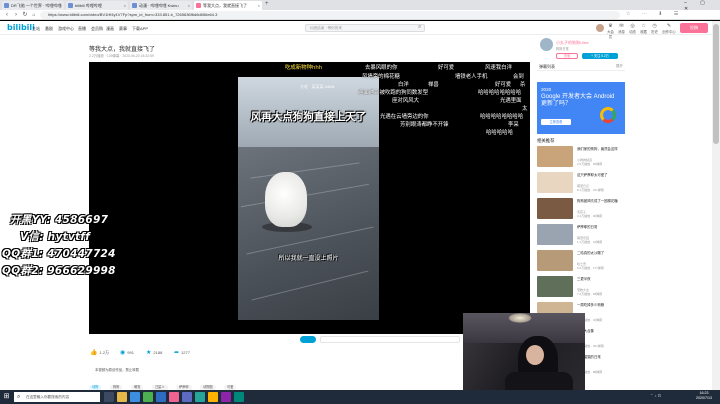 The width and height of the screenshot is (720, 404). Describe the element at coordinates (140, 29) in the screenshot. I see `nav-item: 下载APP` at that location.